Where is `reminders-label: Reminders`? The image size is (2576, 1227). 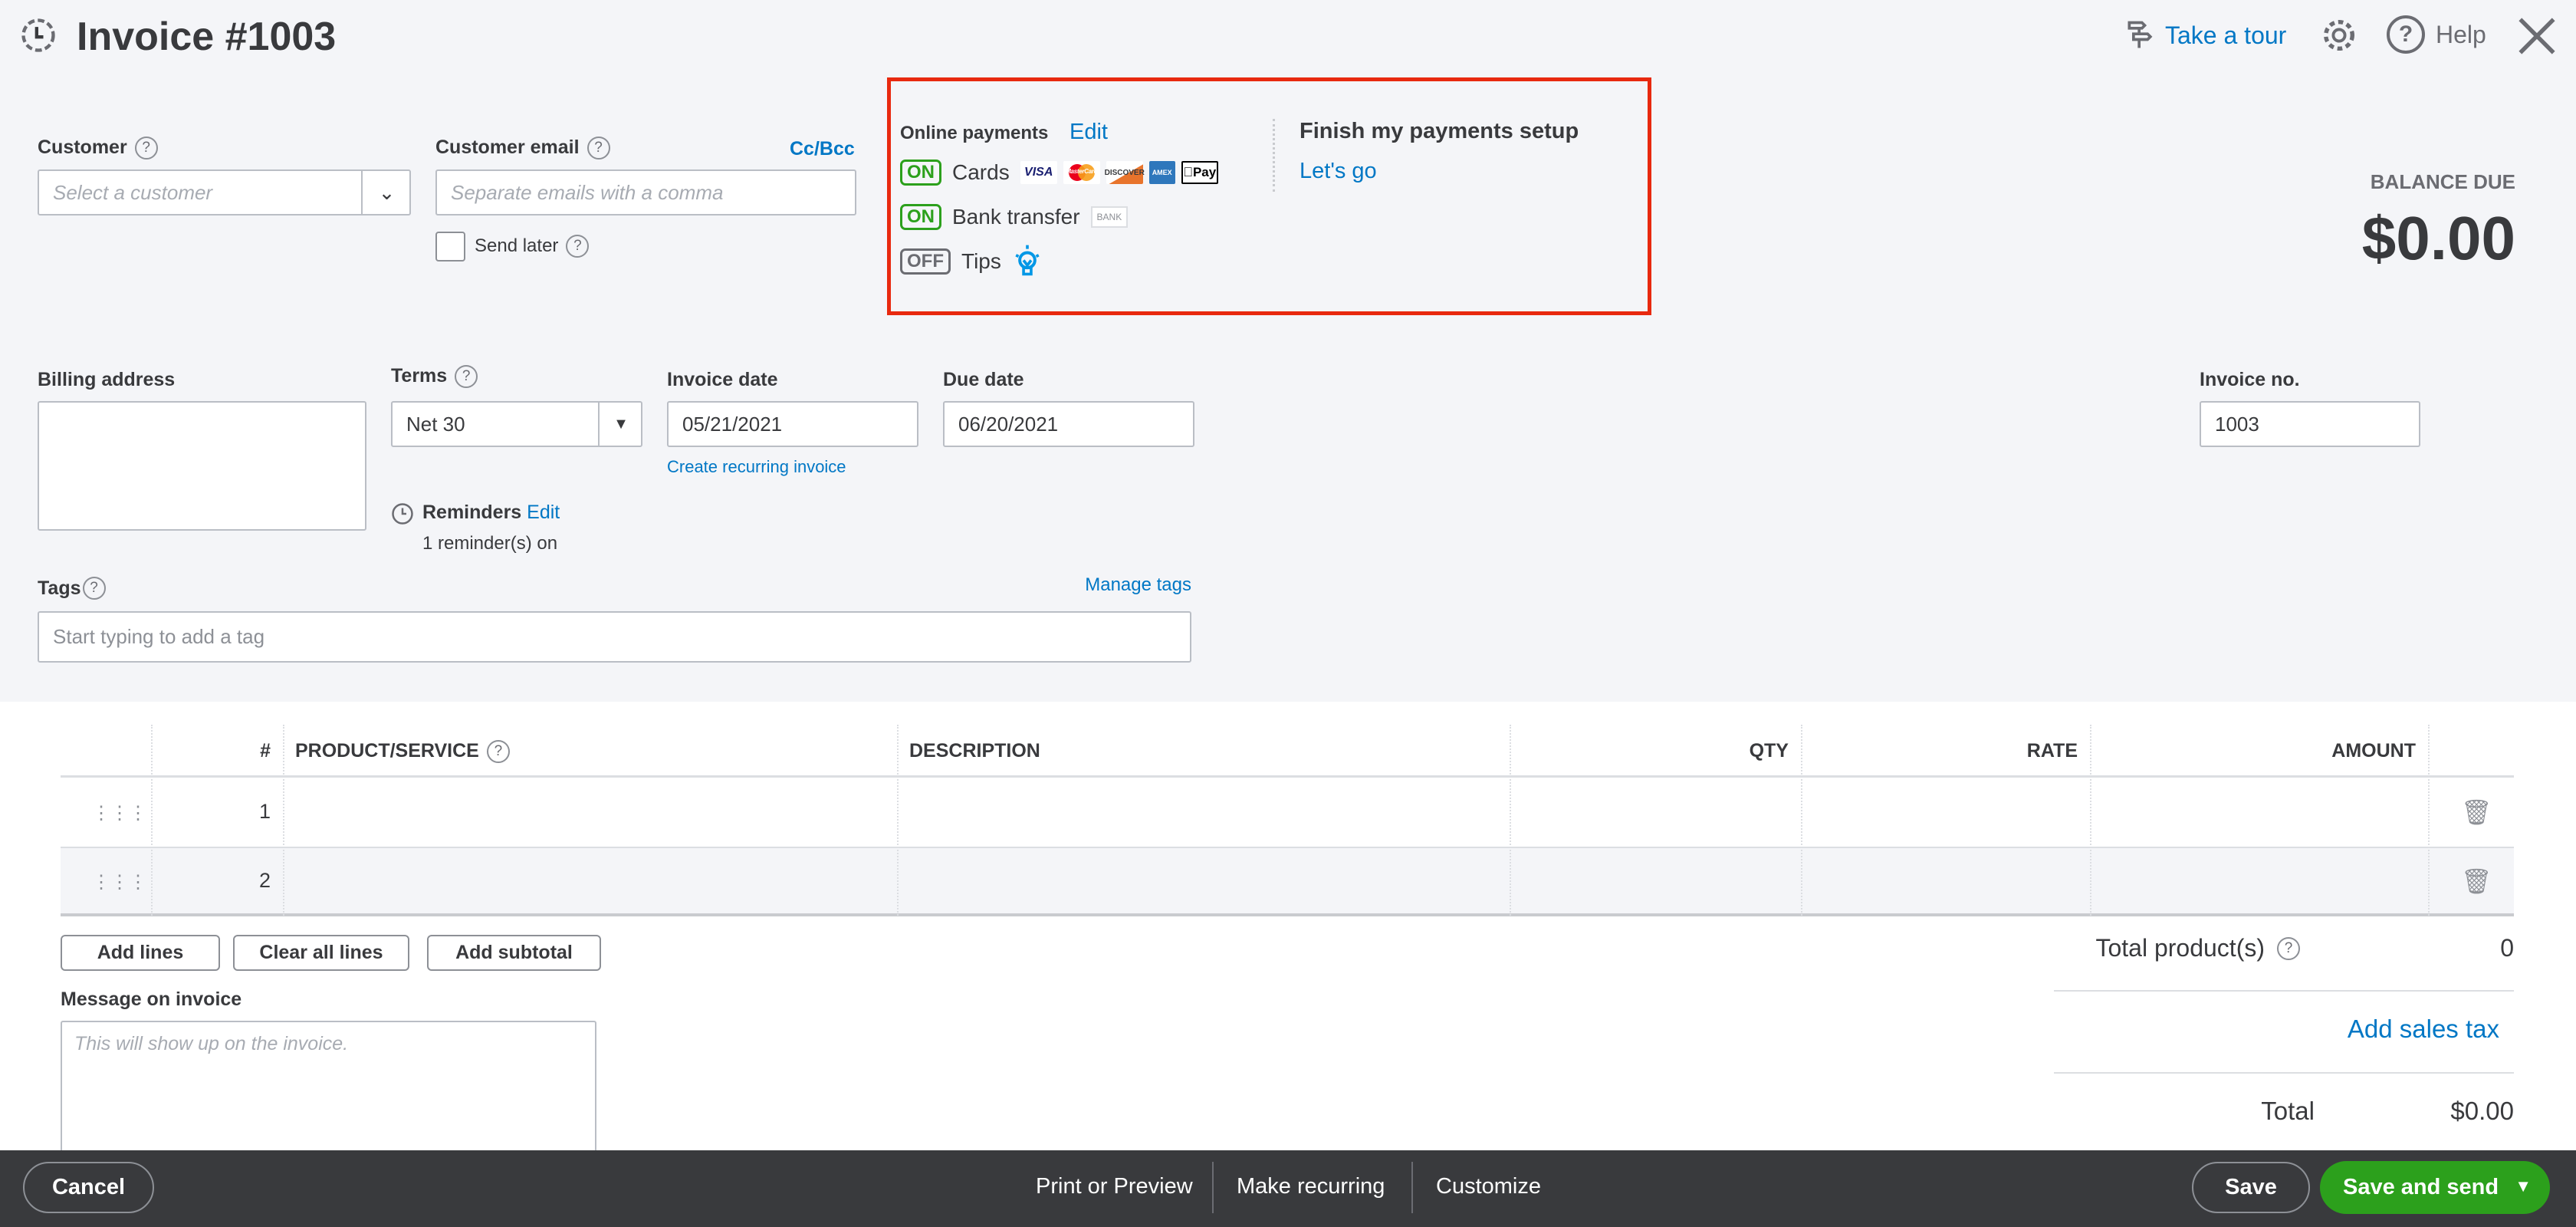
reminders-label: Reminders is located at coordinates (472, 512).